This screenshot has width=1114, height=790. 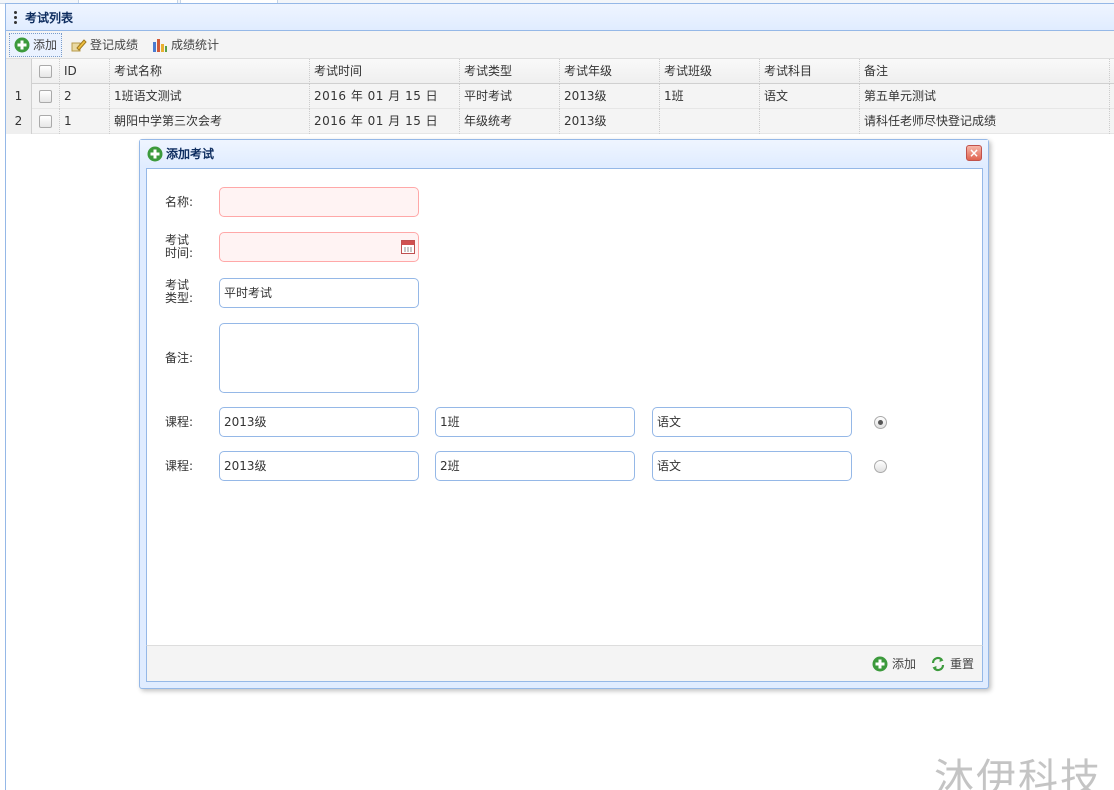 I want to click on rownum-header, so click(x=19, y=71).